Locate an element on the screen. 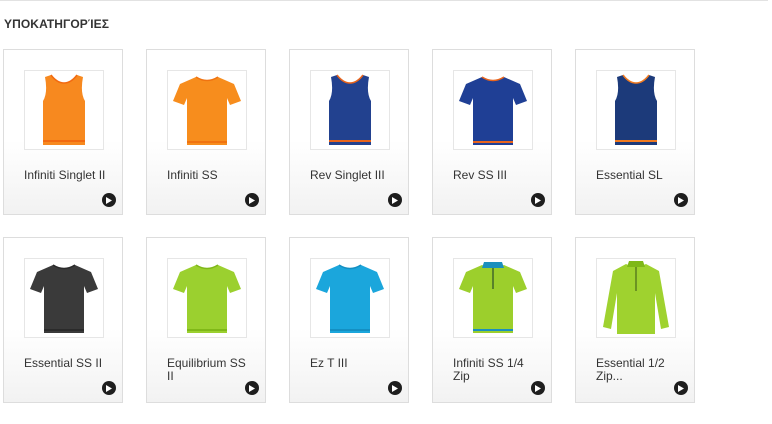  subcategory-label: Infiniti SS 1/4 Zip is located at coordinates (494, 370).